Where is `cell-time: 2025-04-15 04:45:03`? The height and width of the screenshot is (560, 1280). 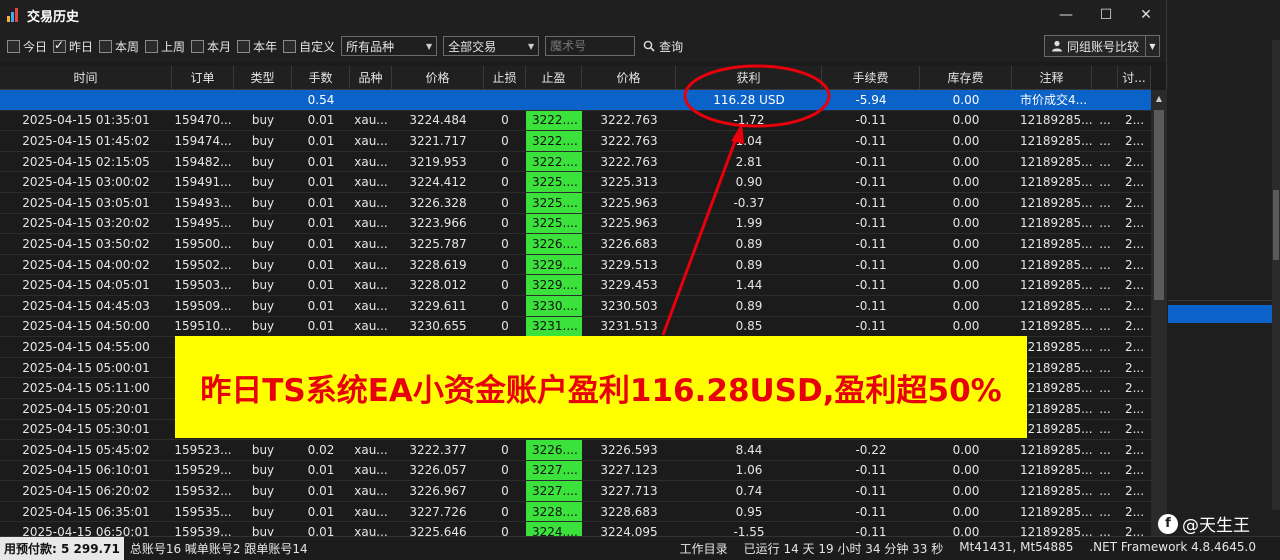
cell-time: 2025-04-15 04:45:03 is located at coordinates (86, 305).